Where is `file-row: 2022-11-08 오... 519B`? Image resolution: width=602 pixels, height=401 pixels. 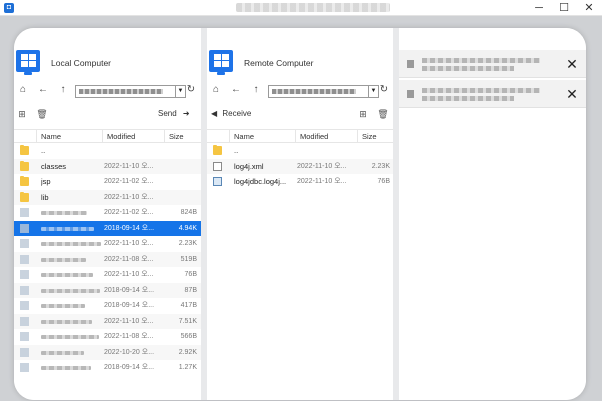
file-row: 2022-11-08 오... 519B is located at coordinates (107, 259).